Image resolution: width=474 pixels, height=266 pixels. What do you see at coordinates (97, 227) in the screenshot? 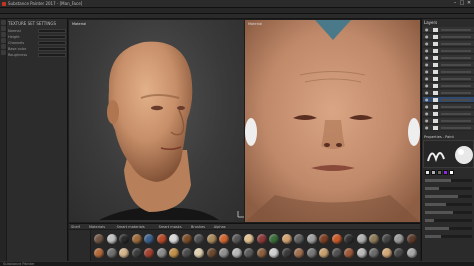
I see `shelf-tab: Materials` at bounding box center [97, 227].